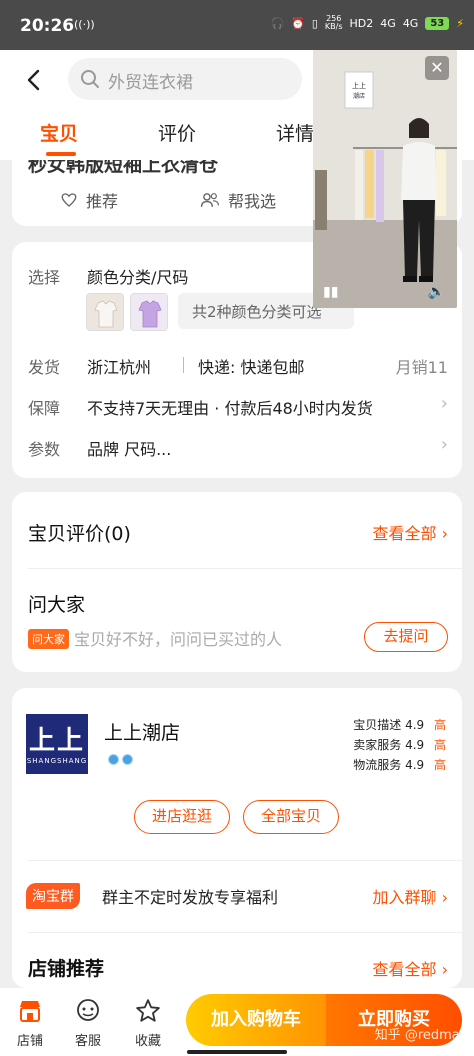 Image resolution: width=474 pixels, height=1056 pixels. What do you see at coordinates (102, 201) in the screenshot?
I see `recommend-label: 推荐` at bounding box center [102, 201].